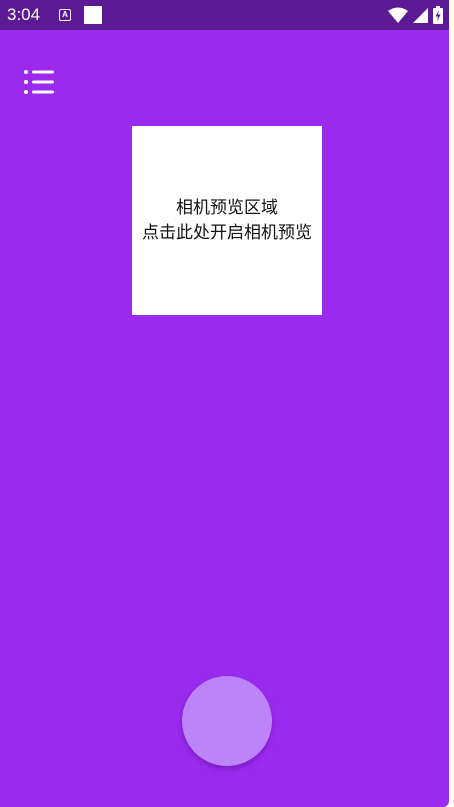 The image size is (454, 807). I want to click on preview-hint: 点击此处开启相机预览, so click(227, 232).